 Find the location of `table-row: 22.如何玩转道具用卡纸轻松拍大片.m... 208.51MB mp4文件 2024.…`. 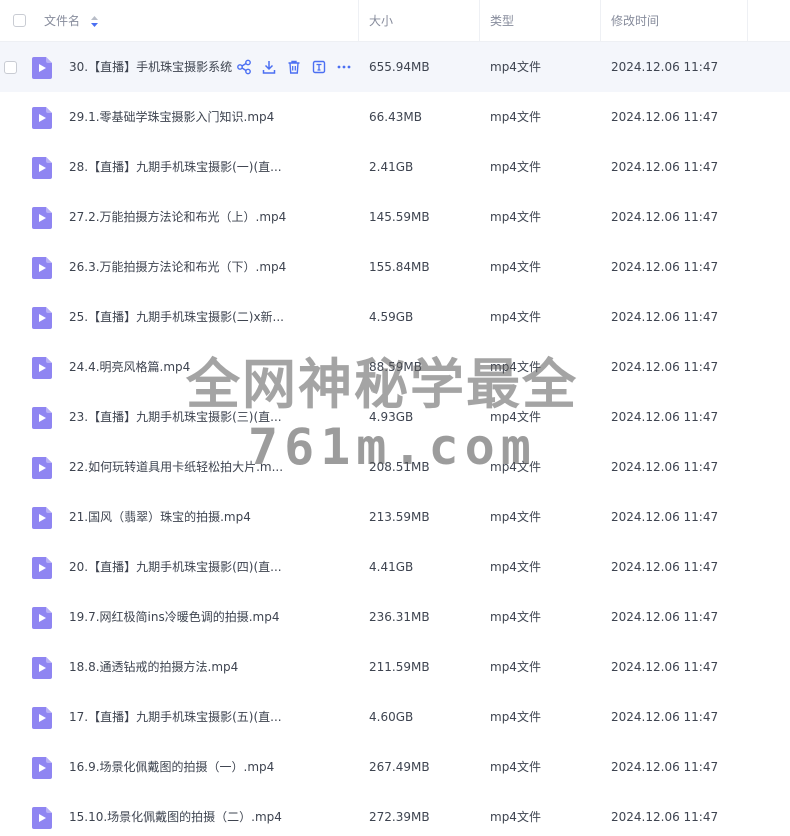

table-row: 22.如何玩转道具用卡纸轻松拍大片.m... 208.51MB mp4文件 2024.… is located at coordinates (395, 467).